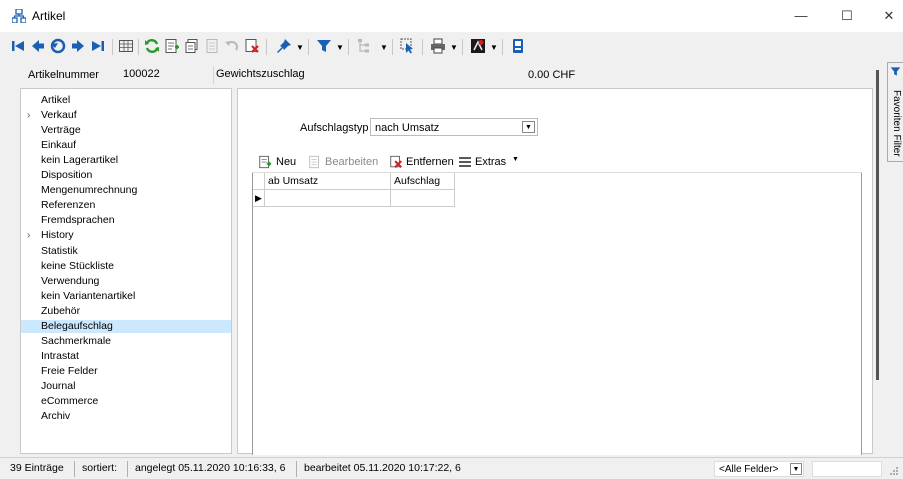 The height and width of the screenshot is (479, 903). What do you see at coordinates (126, 296) in the screenshot?
I see `nav-item: kein Variantenartikel` at bounding box center [126, 296].